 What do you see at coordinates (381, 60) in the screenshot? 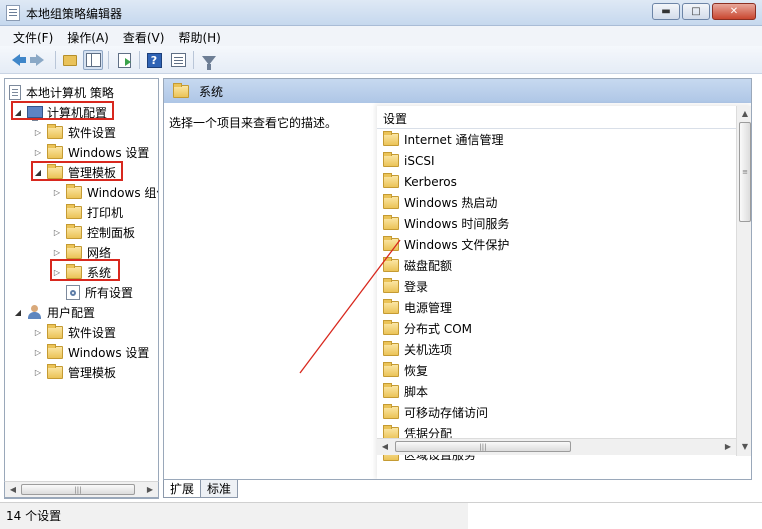
I see `toolbar: ?` at bounding box center [381, 60].